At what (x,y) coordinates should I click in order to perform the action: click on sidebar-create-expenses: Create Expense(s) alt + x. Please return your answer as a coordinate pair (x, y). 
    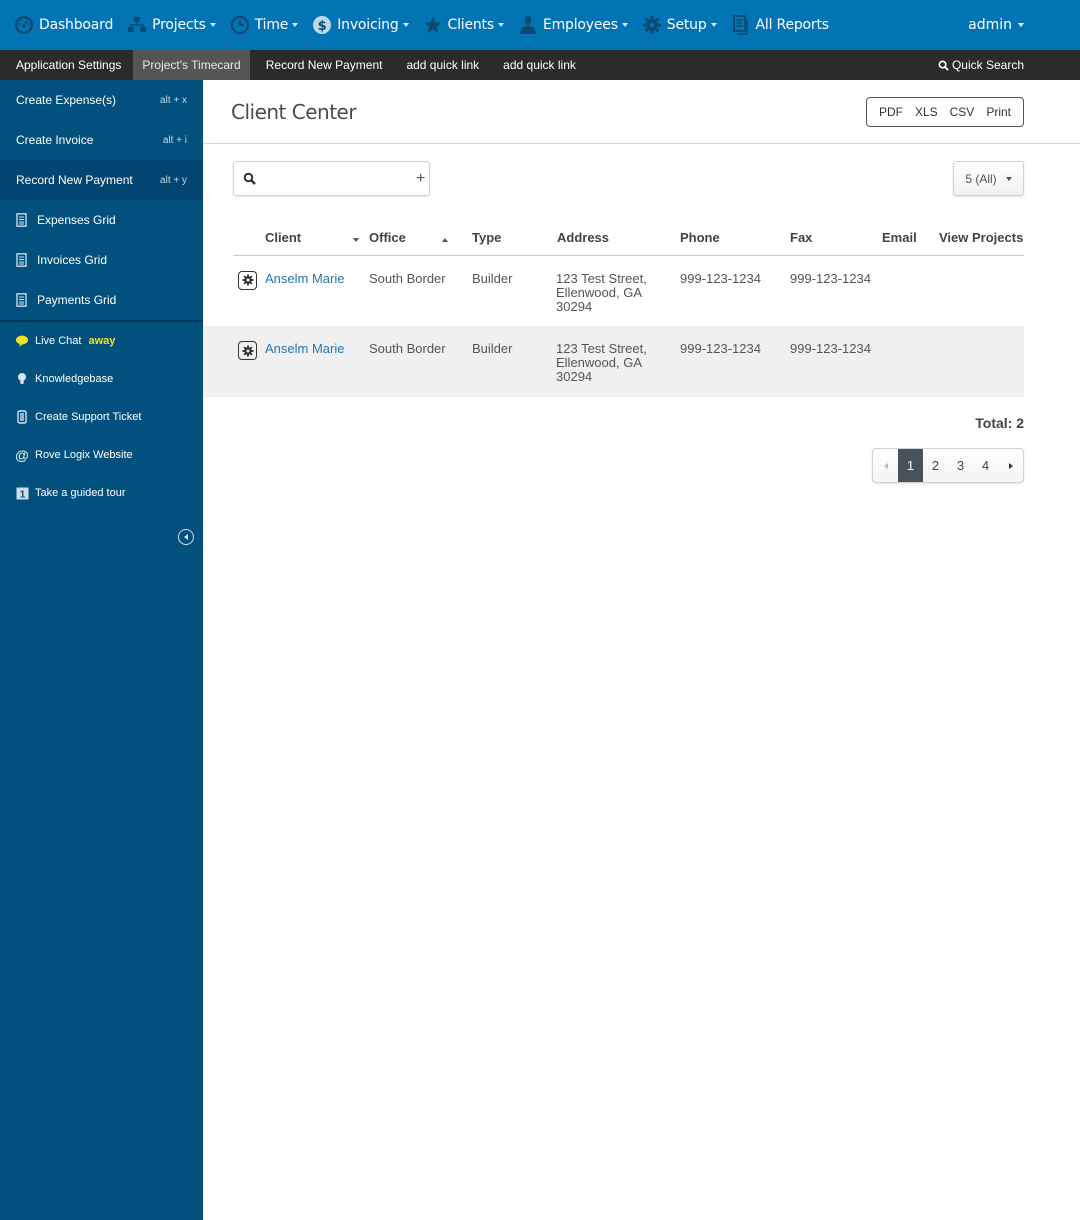
    Looking at the image, I should click on (101, 100).